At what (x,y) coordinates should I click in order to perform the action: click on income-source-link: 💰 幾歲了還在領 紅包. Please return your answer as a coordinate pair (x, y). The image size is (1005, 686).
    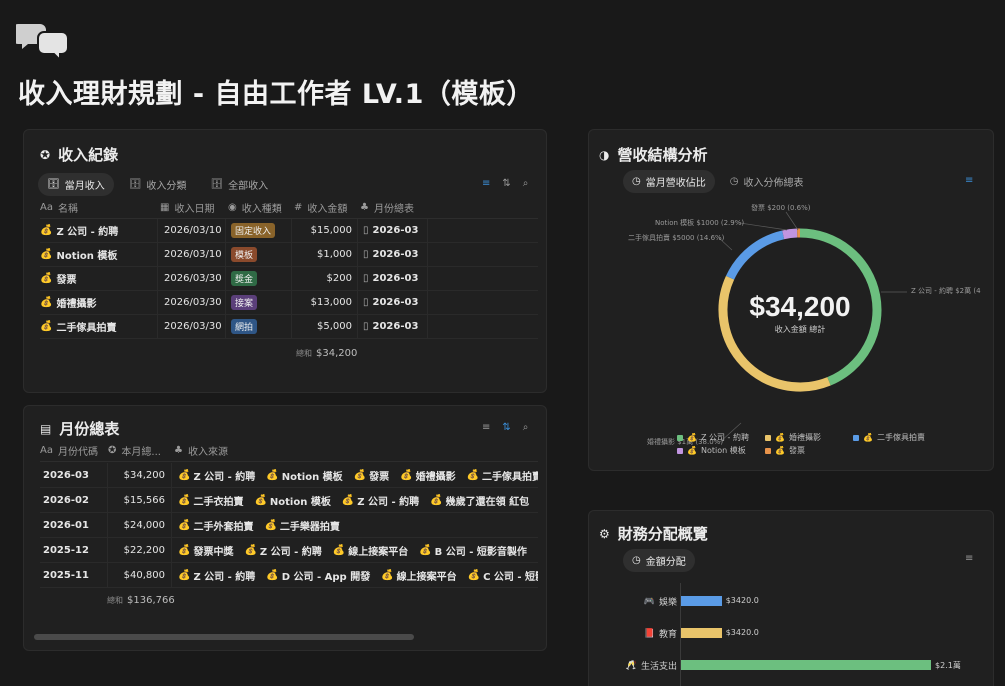
    Looking at the image, I should click on (479, 500).